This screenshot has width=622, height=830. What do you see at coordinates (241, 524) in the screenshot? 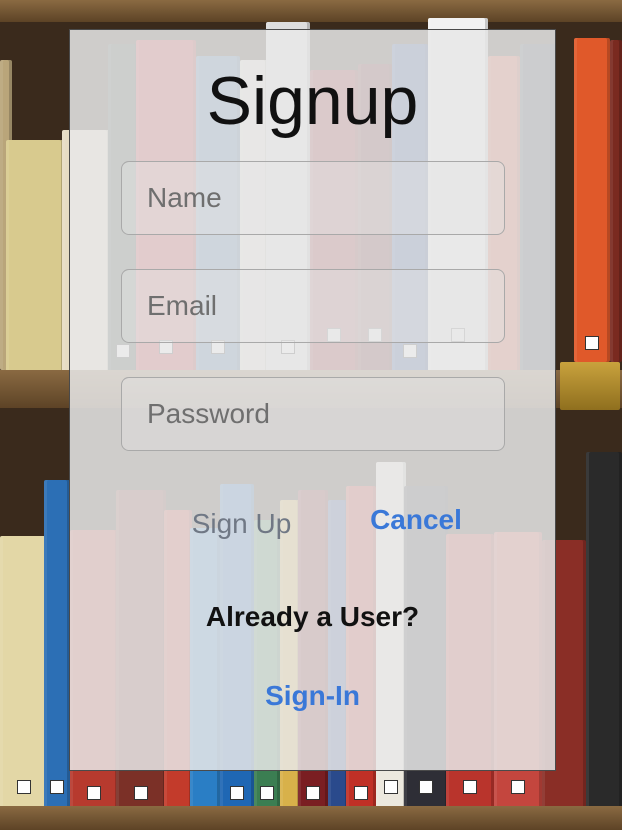
I see `sign-up-button: Sign Up` at bounding box center [241, 524].